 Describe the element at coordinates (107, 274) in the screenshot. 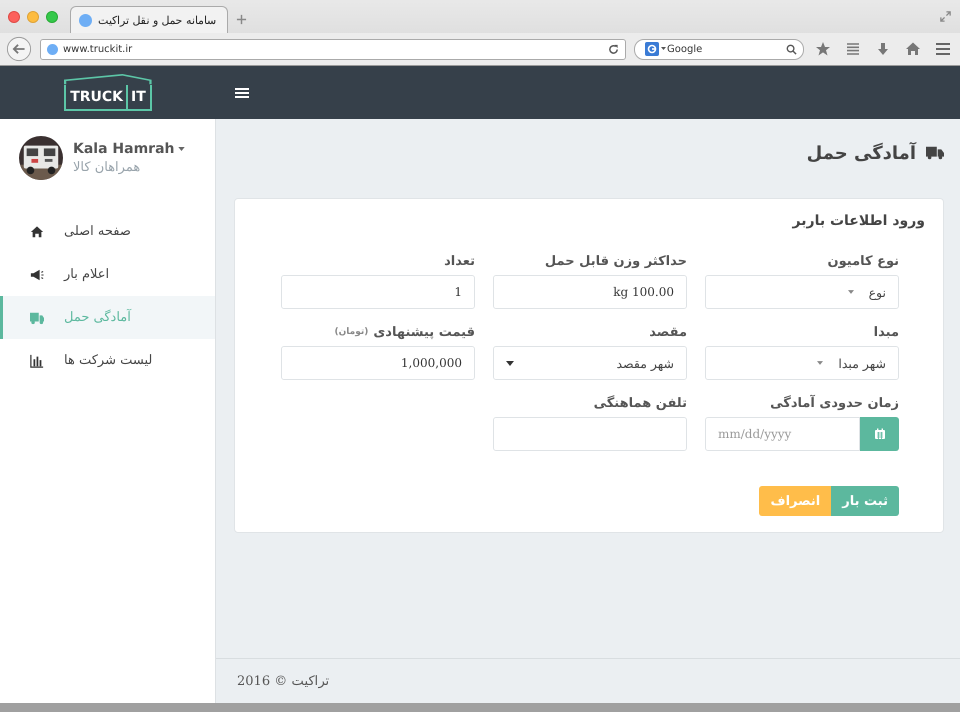

I see `sidebar-item: اعلام بار` at that location.